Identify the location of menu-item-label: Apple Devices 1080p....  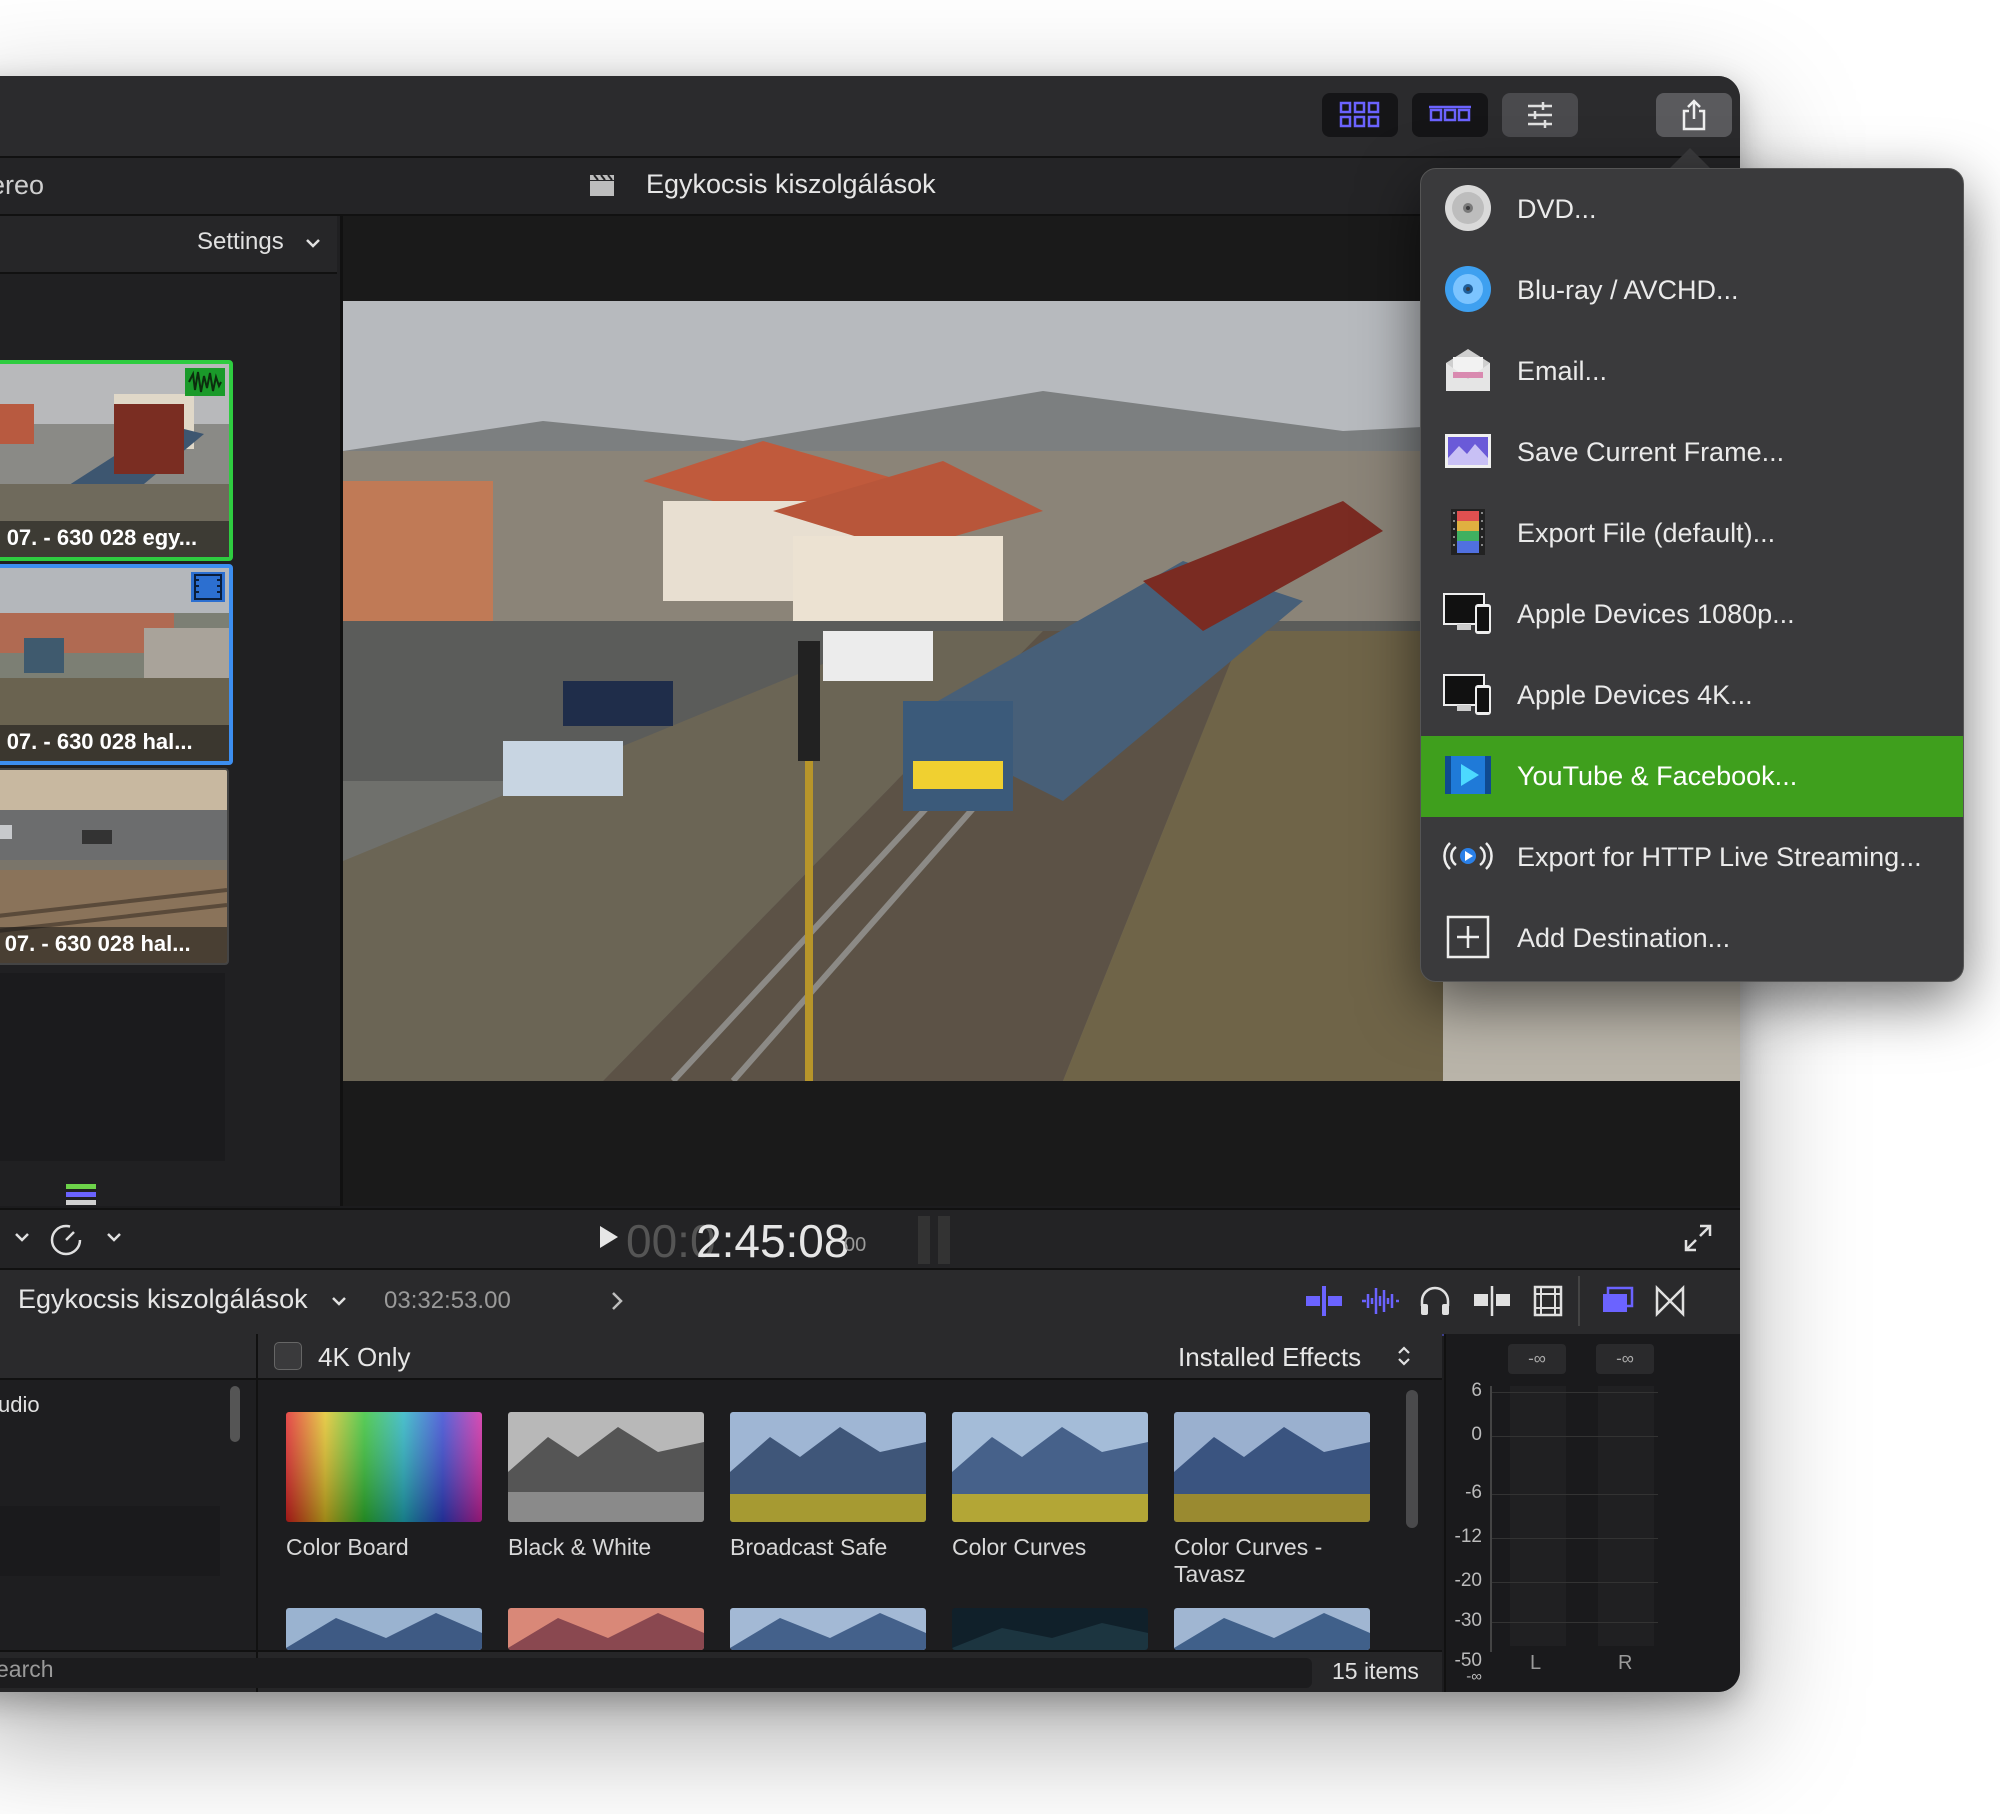
(1656, 614).